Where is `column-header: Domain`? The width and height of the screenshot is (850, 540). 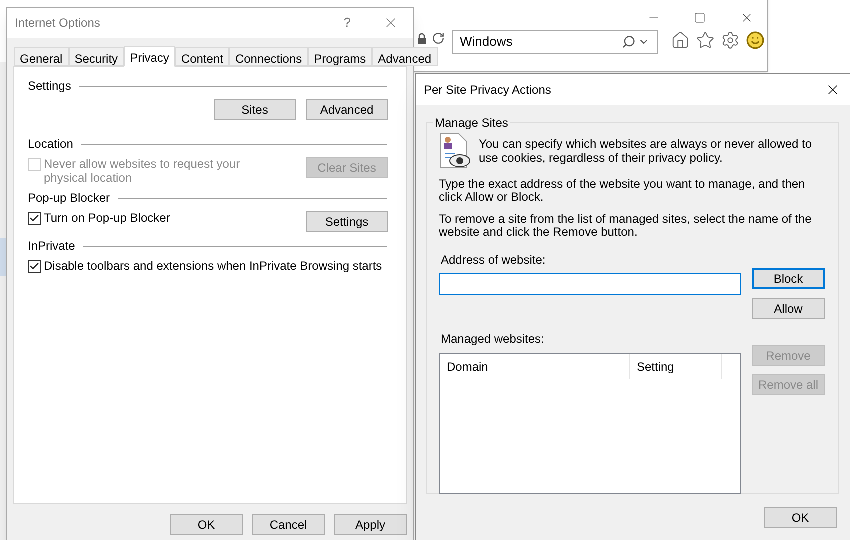
column-header: Domain is located at coordinates (535, 366).